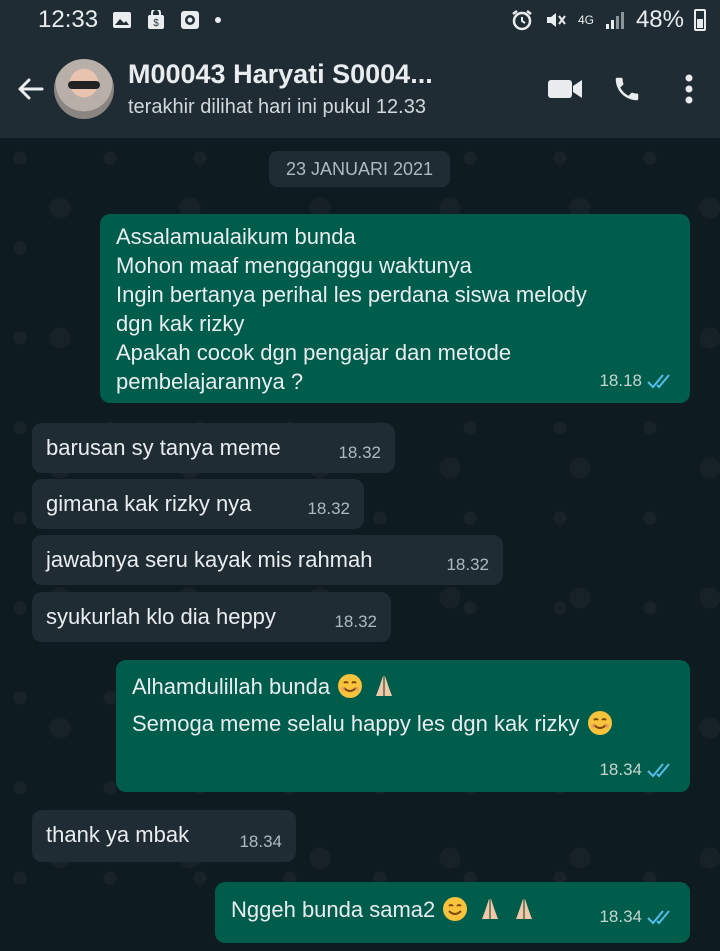 The height and width of the screenshot is (951, 720). Describe the element at coordinates (118, 834) in the screenshot. I see `message-text: thank ya mbak` at that location.